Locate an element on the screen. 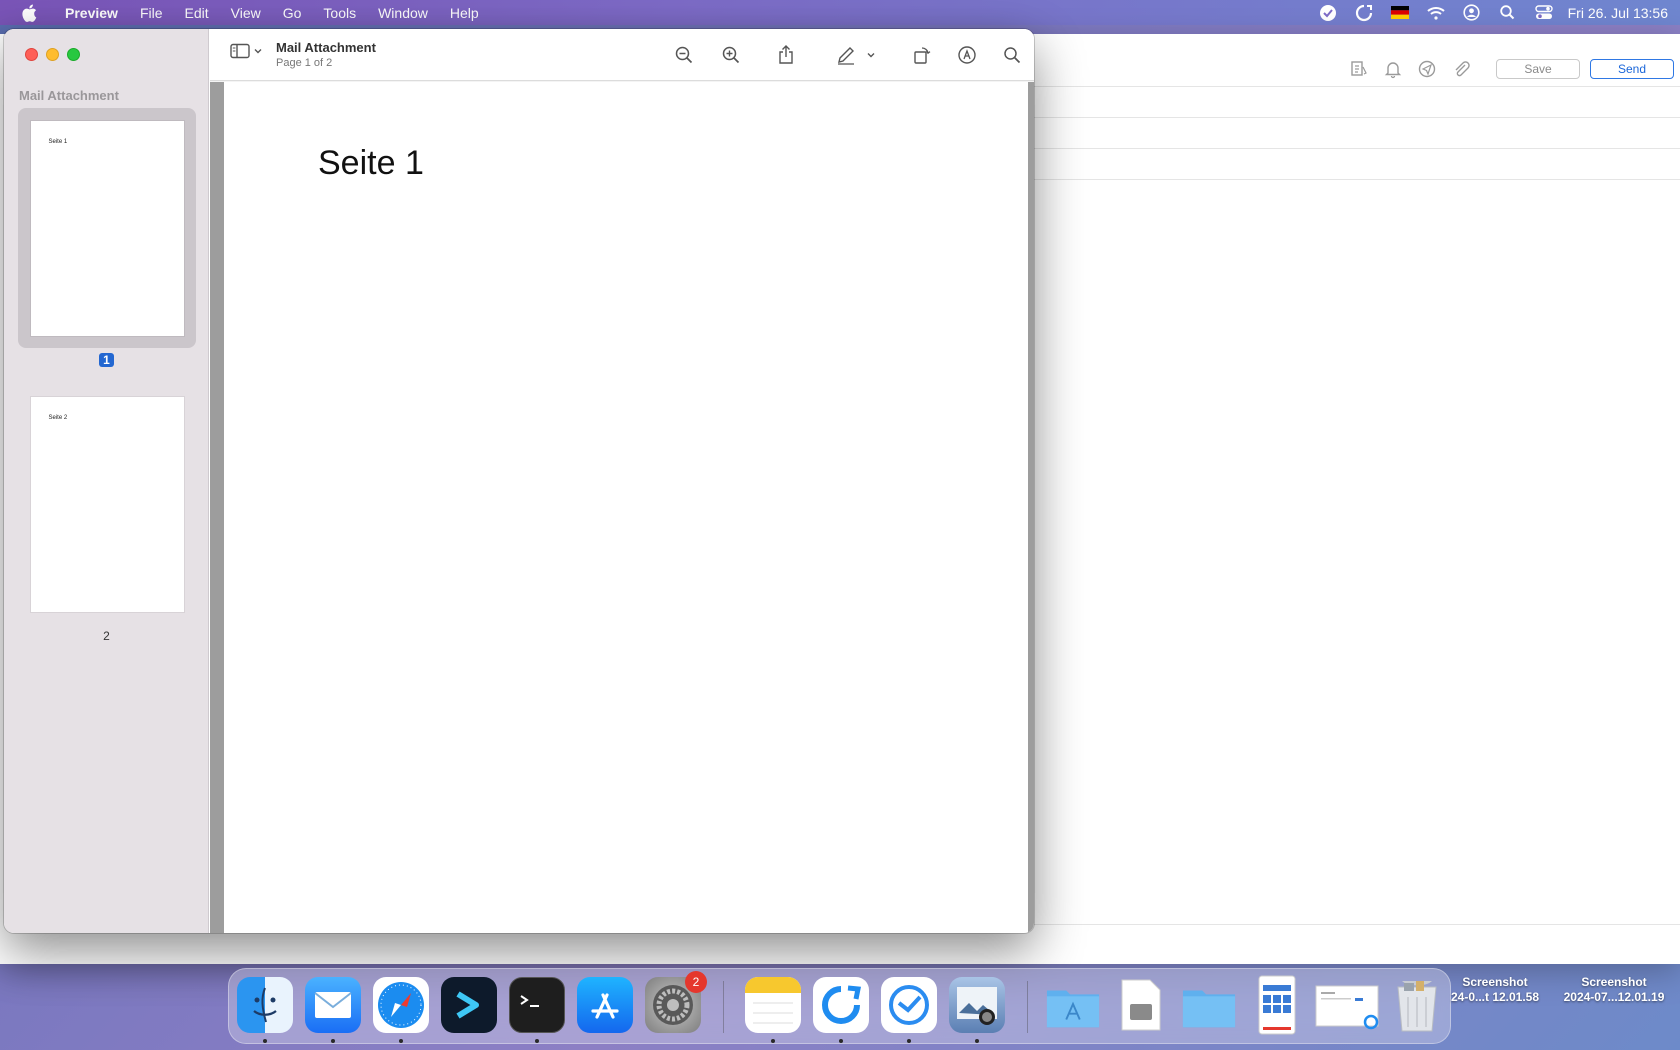 This screenshot has height=1050, width=1680. zoom-out-icon is located at coordinates (684, 55).